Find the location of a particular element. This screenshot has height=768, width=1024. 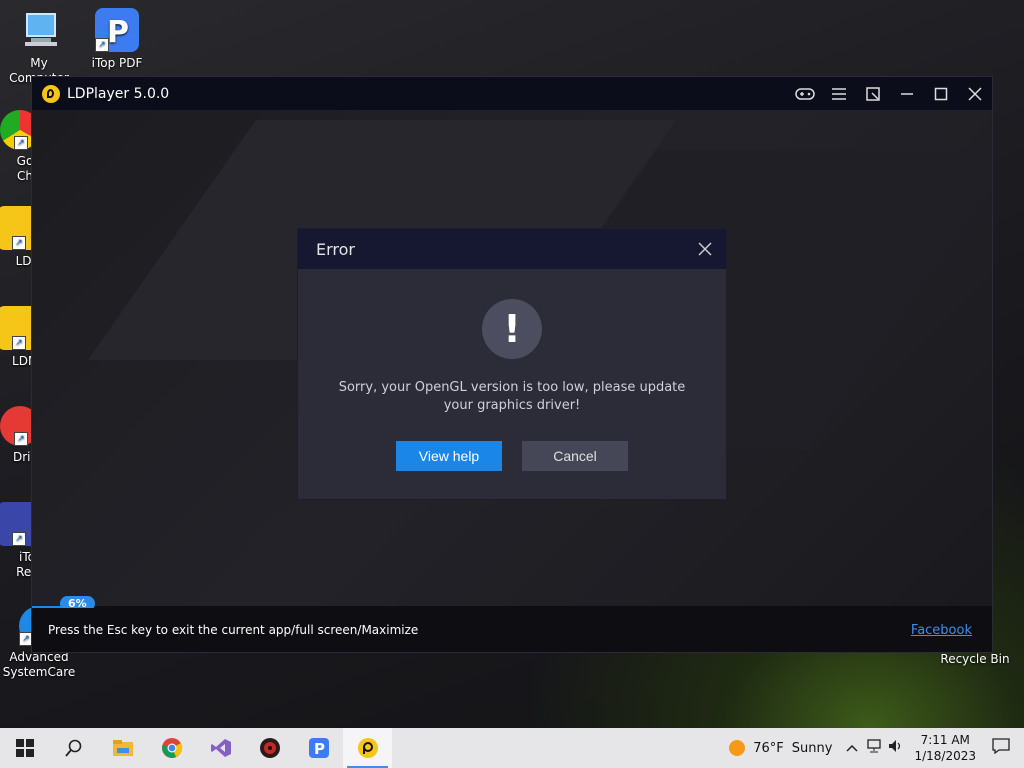

search-icon is located at coordinates (73, 748).